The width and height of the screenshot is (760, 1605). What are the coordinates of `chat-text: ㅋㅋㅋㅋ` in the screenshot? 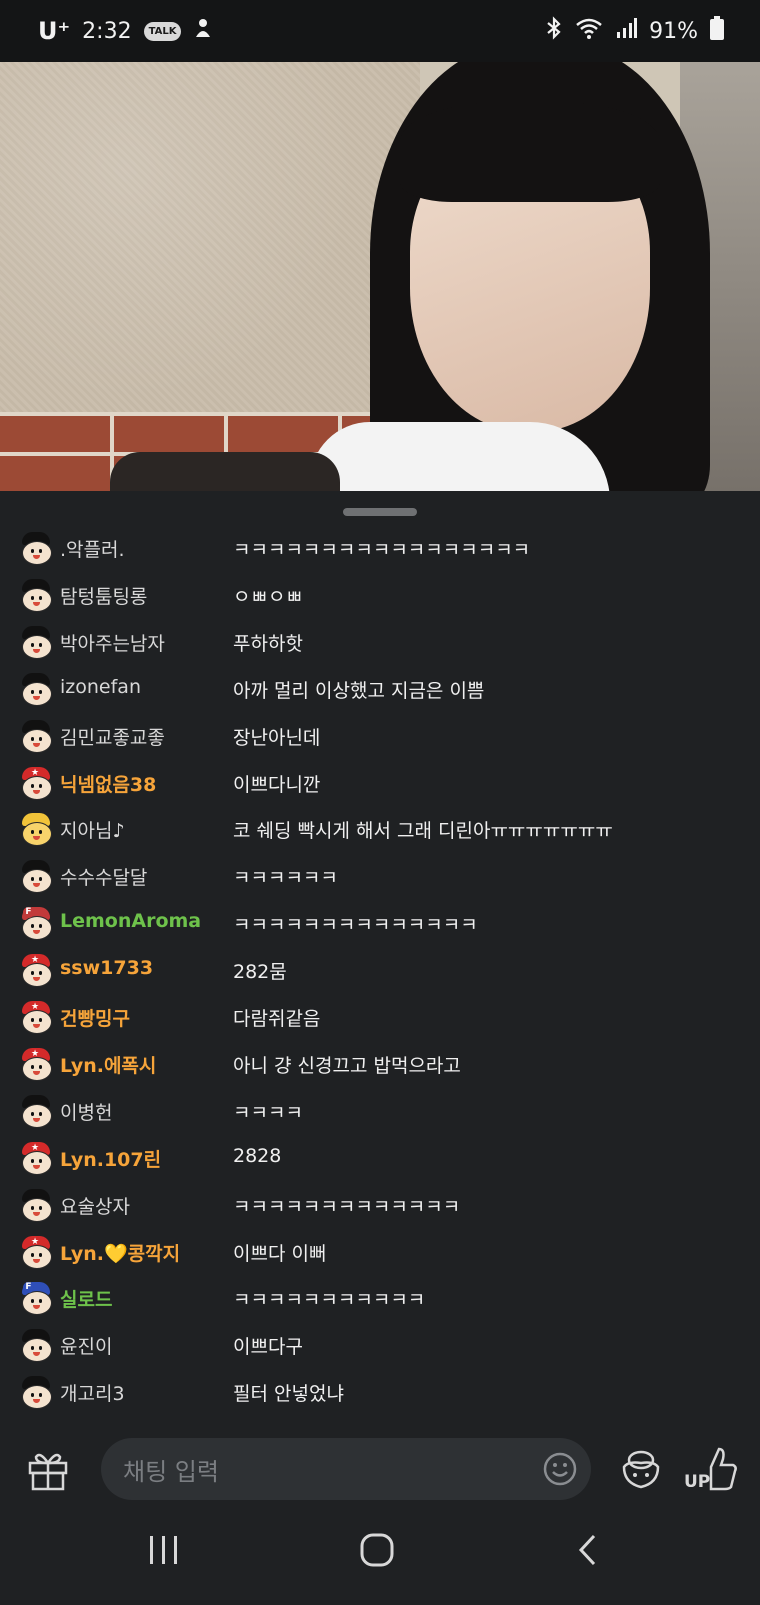 It's located at (268, 1113).